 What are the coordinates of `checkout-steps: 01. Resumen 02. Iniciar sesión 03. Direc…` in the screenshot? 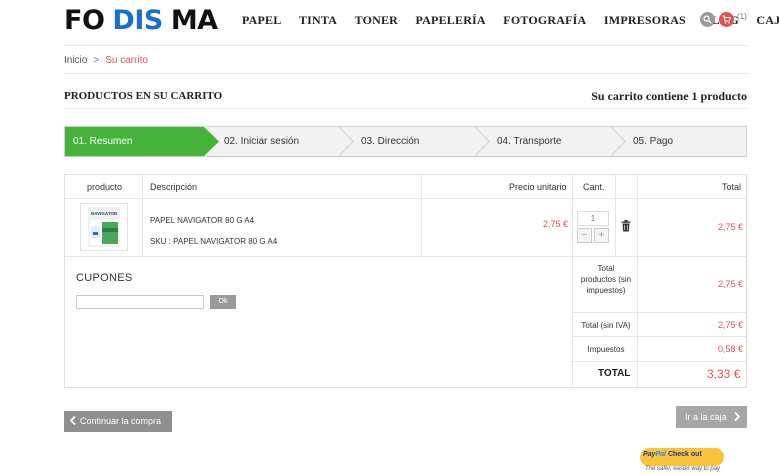 It's located at (405, 141).